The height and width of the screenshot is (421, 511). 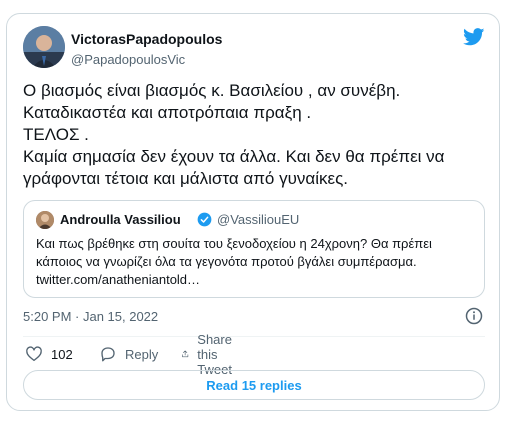 I want to click on reply-label: Reply, so click(x=142, y=354).